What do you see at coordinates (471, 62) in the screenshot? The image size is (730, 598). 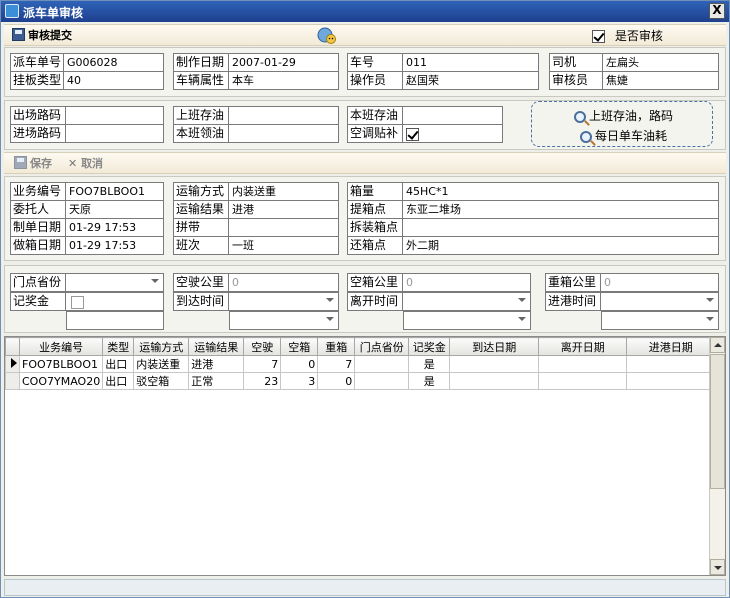 I see `vehicle-no-field: 011` at bounding box center [471, 62].